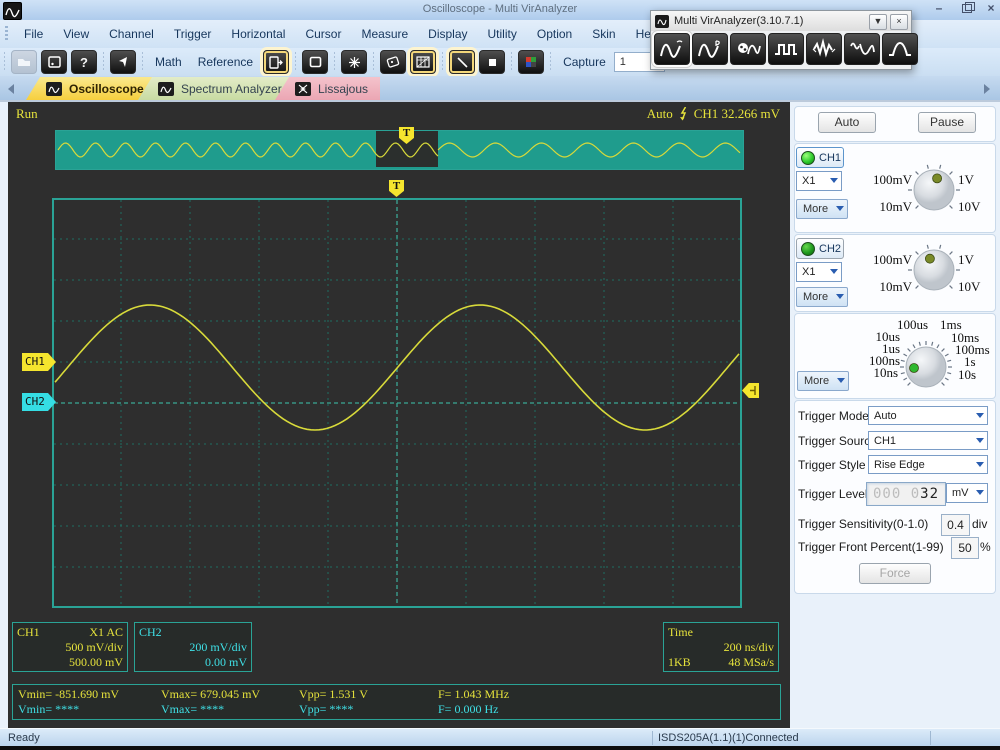 This screenshot has height=750, width=1000. Describe the element at coordinates (166, 88) in the screenshot. I see `waveform-icon` at that location.